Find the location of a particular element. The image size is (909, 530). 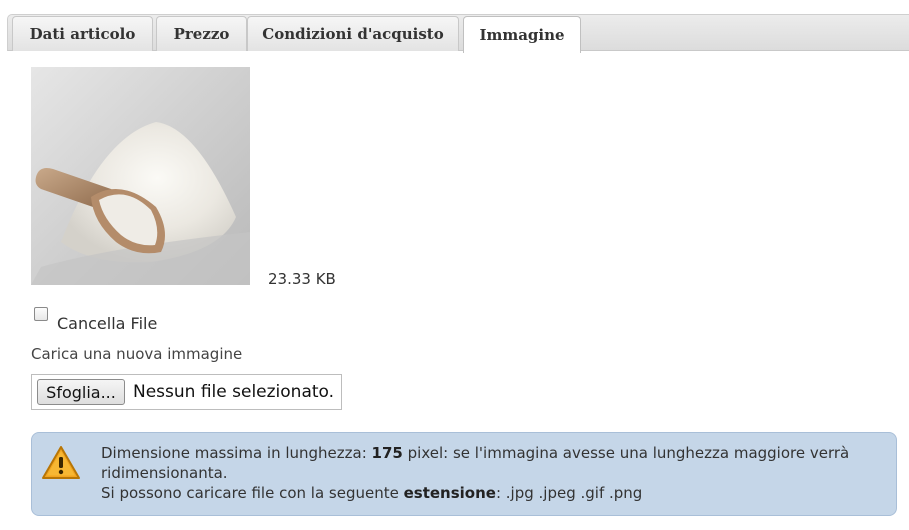

file-size: 23.33 KB is located at coordinates (302, 279).